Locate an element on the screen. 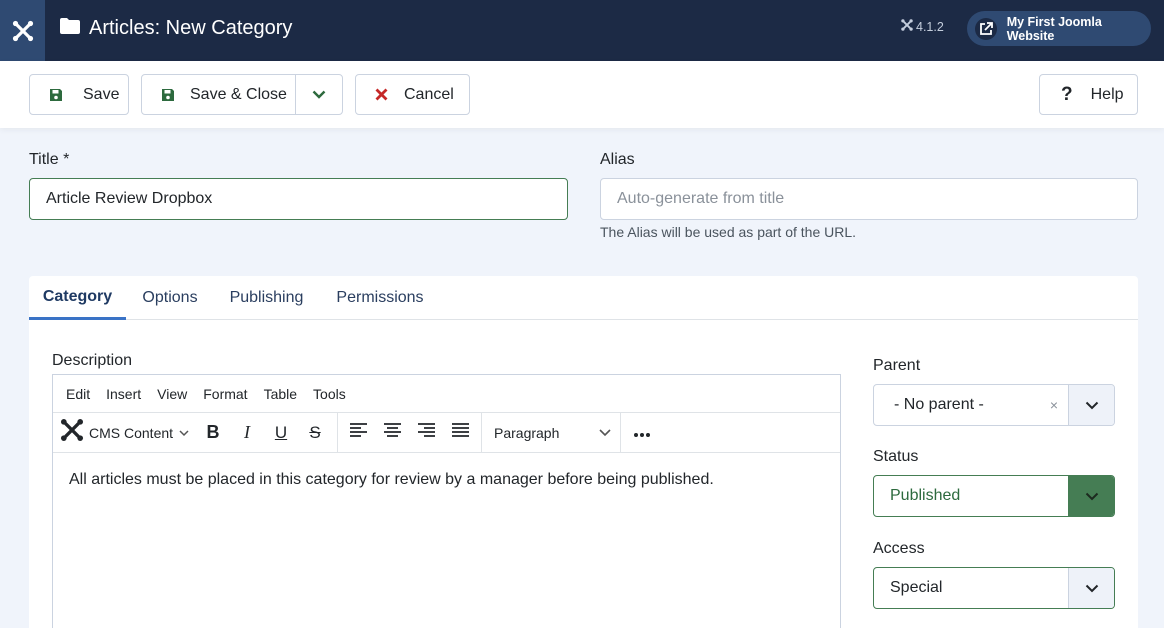  tab-category: Category is located at coordinates (77, 298).